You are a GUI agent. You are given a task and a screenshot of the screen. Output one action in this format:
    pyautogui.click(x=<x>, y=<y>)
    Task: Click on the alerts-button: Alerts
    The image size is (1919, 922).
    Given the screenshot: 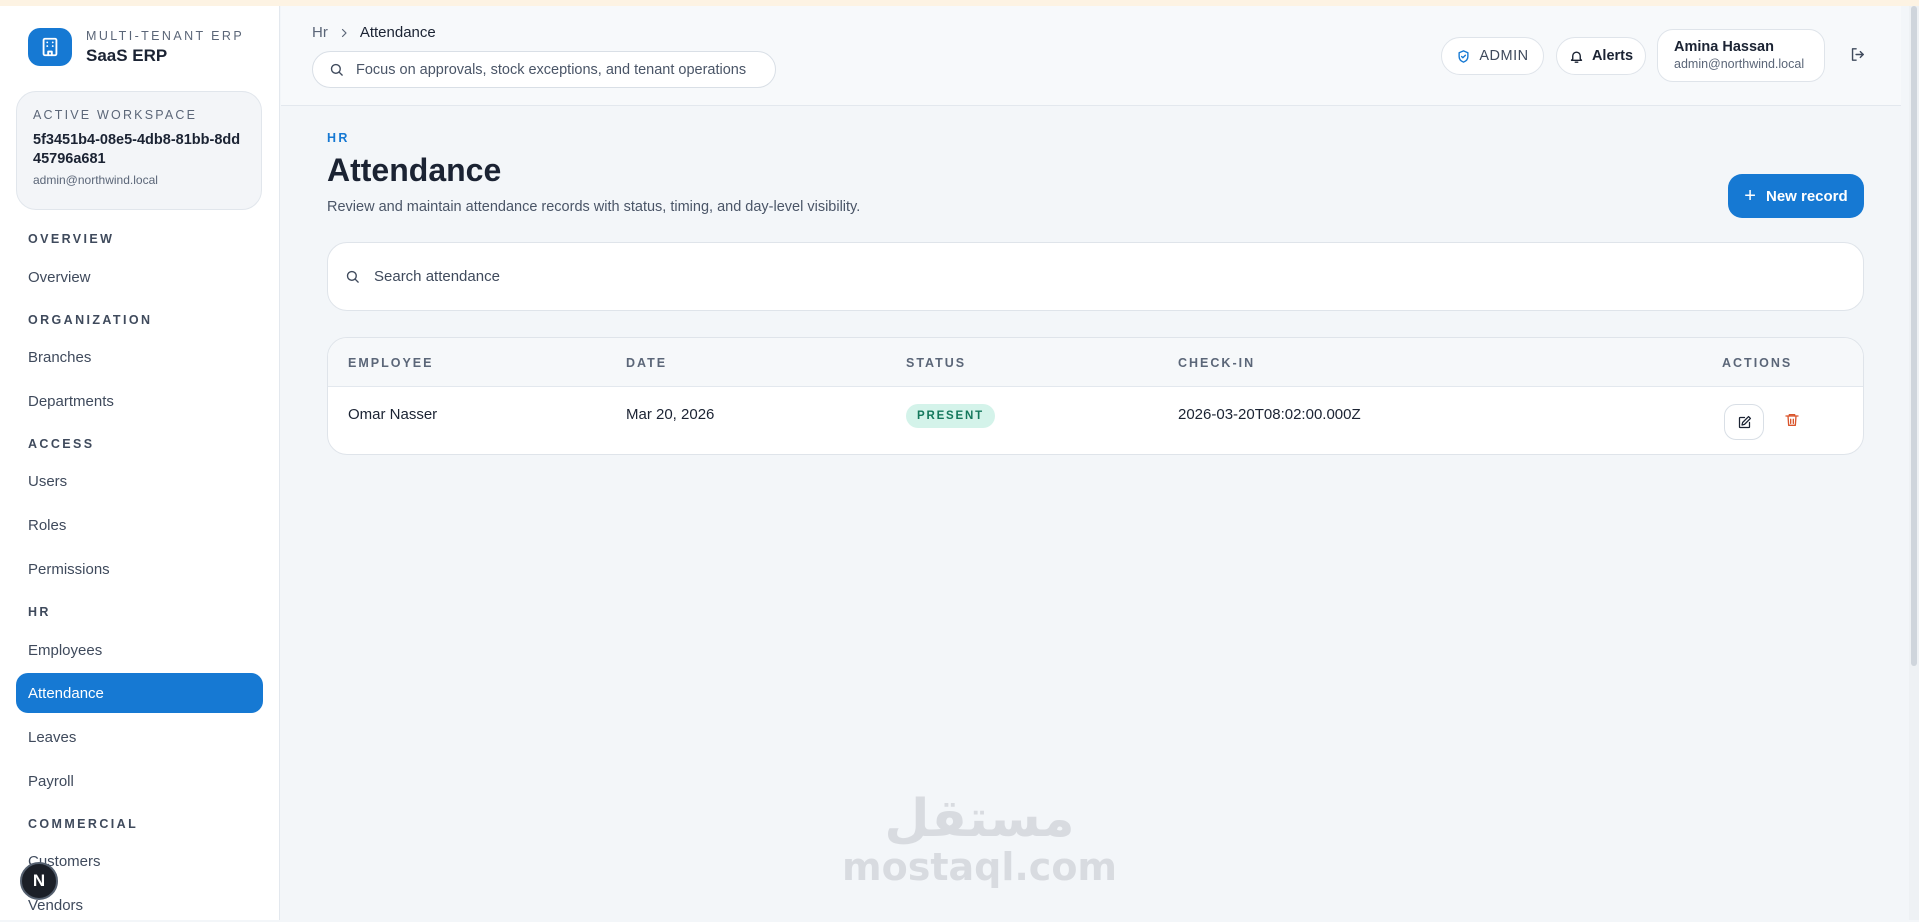 What is the action you would take?
    pyautogui.click(x=1601, y=56)
    